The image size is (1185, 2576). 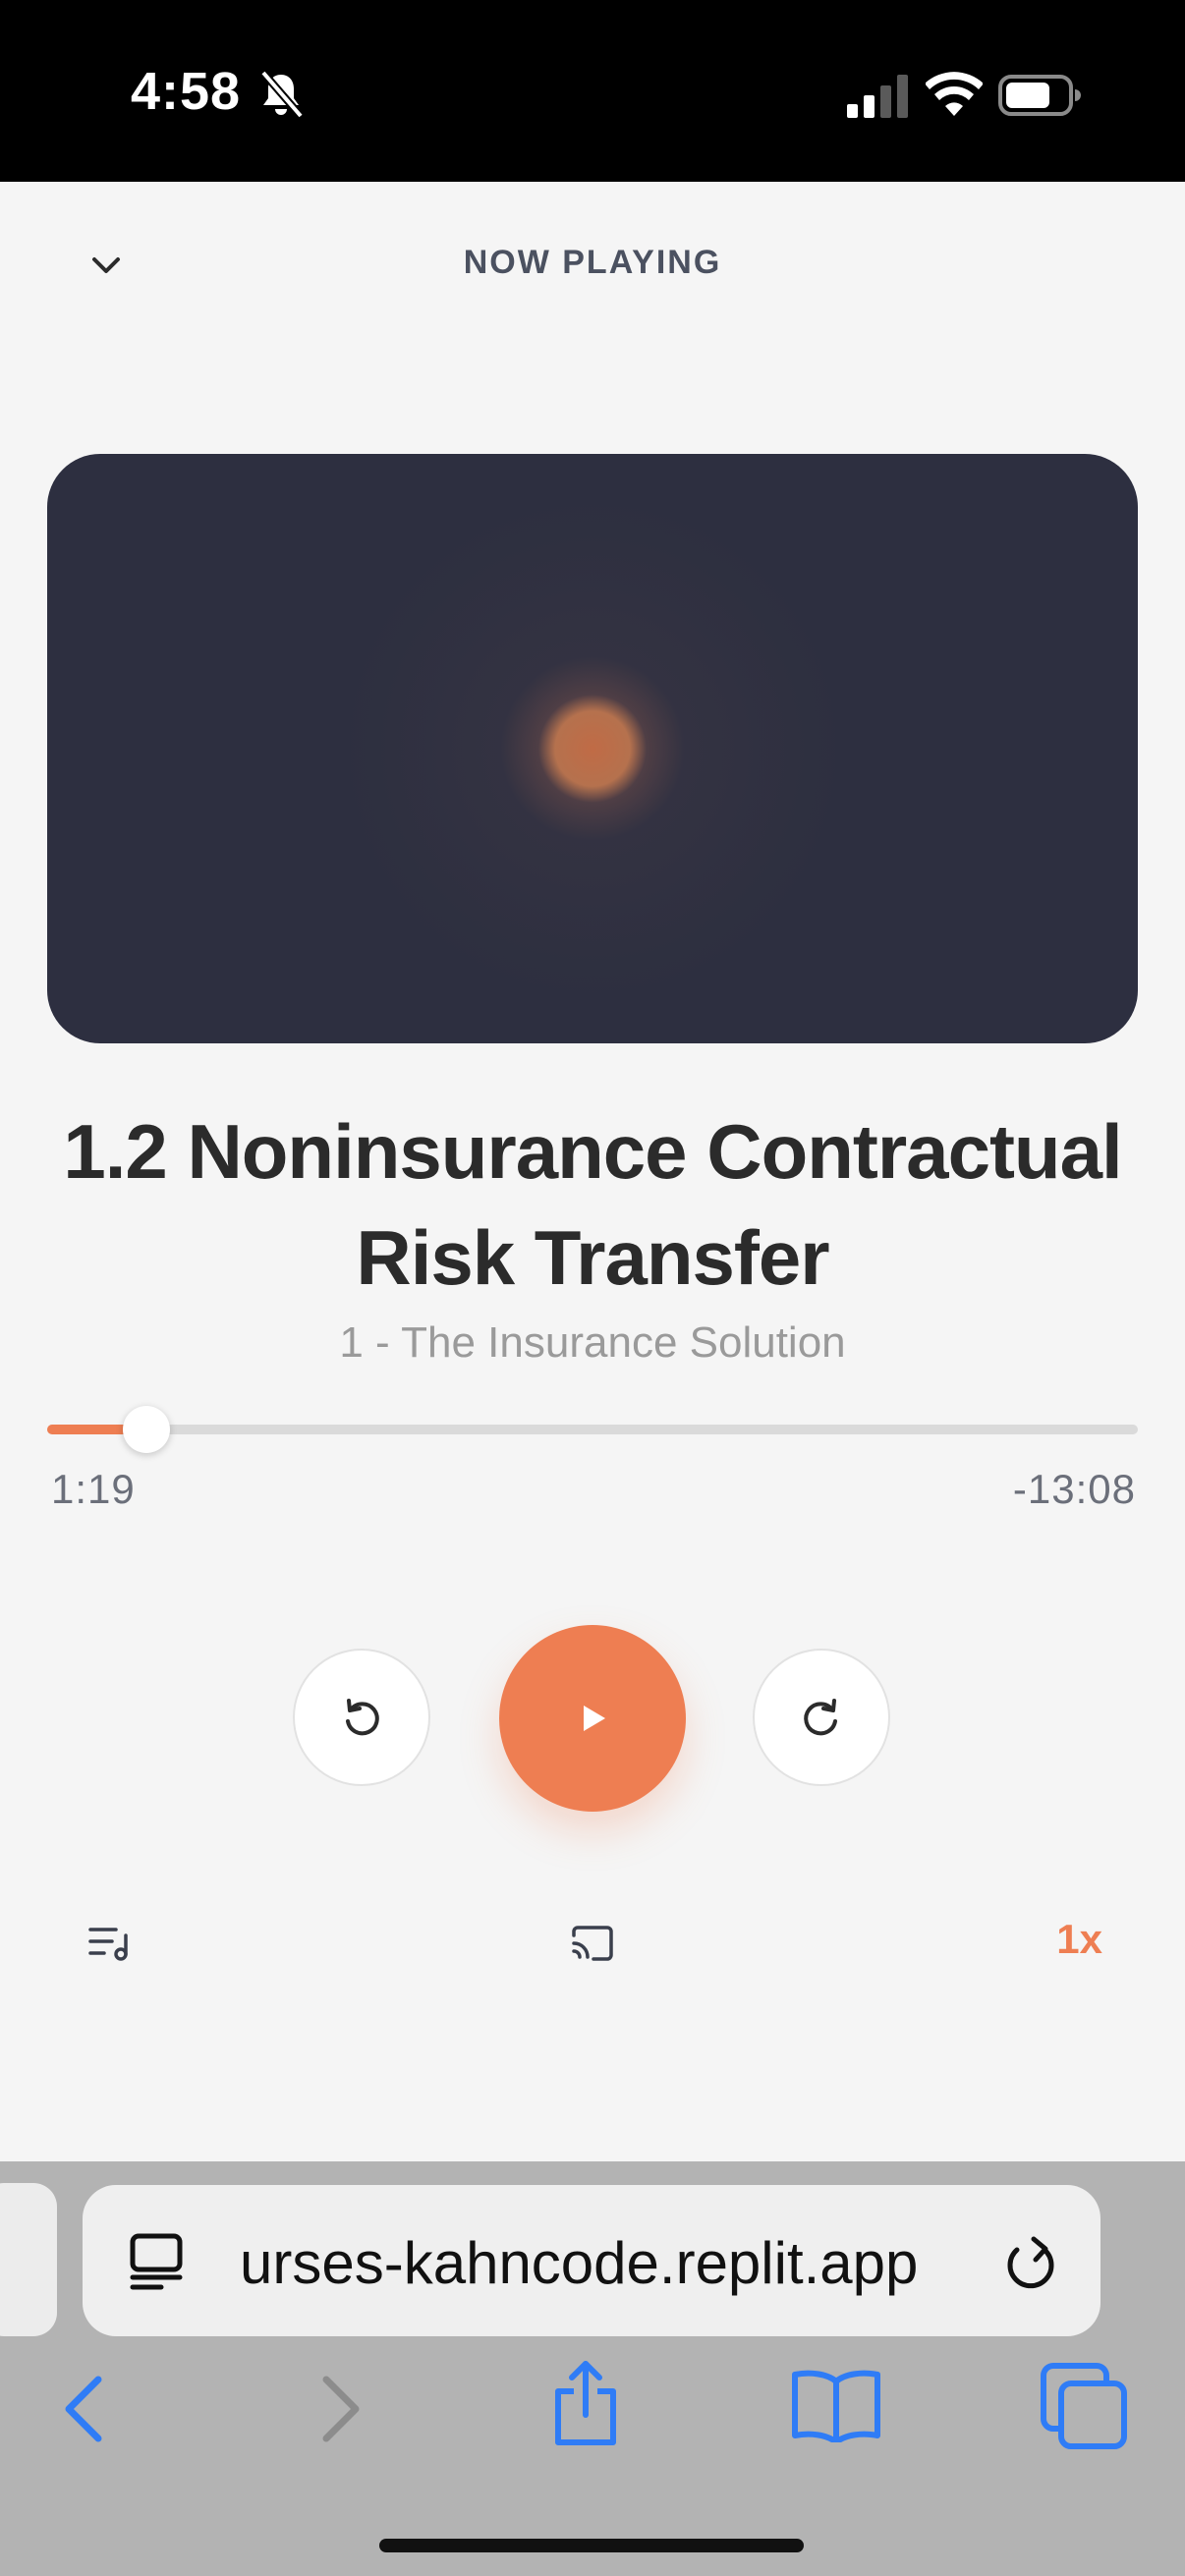 I want to click on forward-icon, so click(x=821, y=1717).